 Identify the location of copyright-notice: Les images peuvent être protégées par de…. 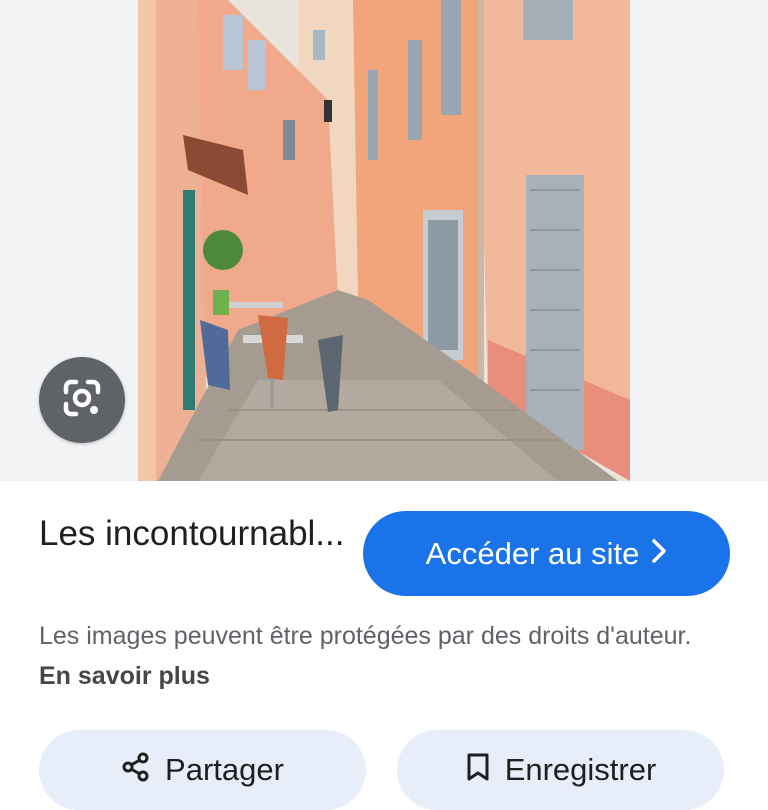
(384, 656).